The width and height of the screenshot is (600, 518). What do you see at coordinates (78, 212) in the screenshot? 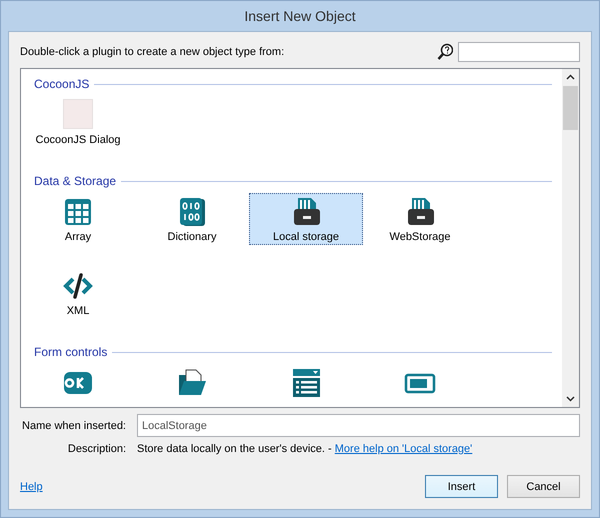
I see `grid-icon` at bounding box center [78, 212].